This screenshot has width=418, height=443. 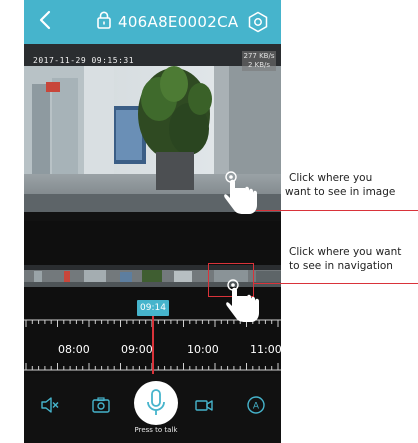 I want to click on hand-pointer-icon, so click(x=240, y=192).